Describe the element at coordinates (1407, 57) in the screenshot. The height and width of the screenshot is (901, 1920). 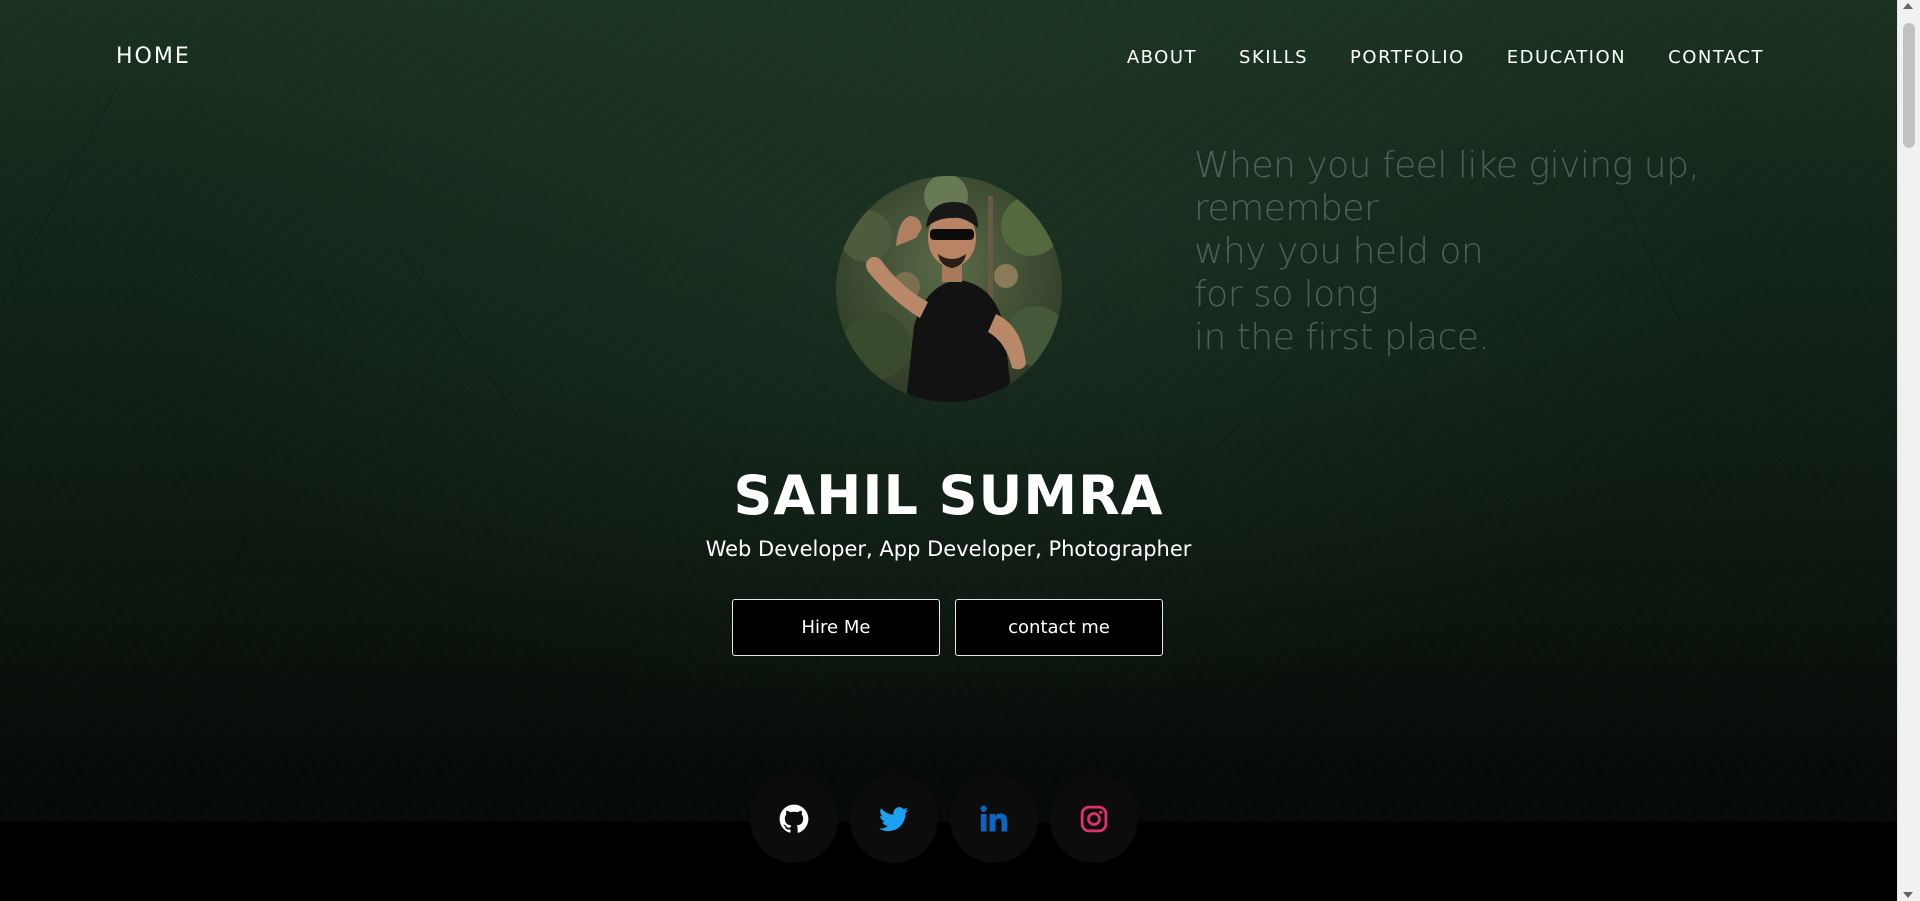
I see `nav-portfolio-link: PORTFOLIO` at that location.